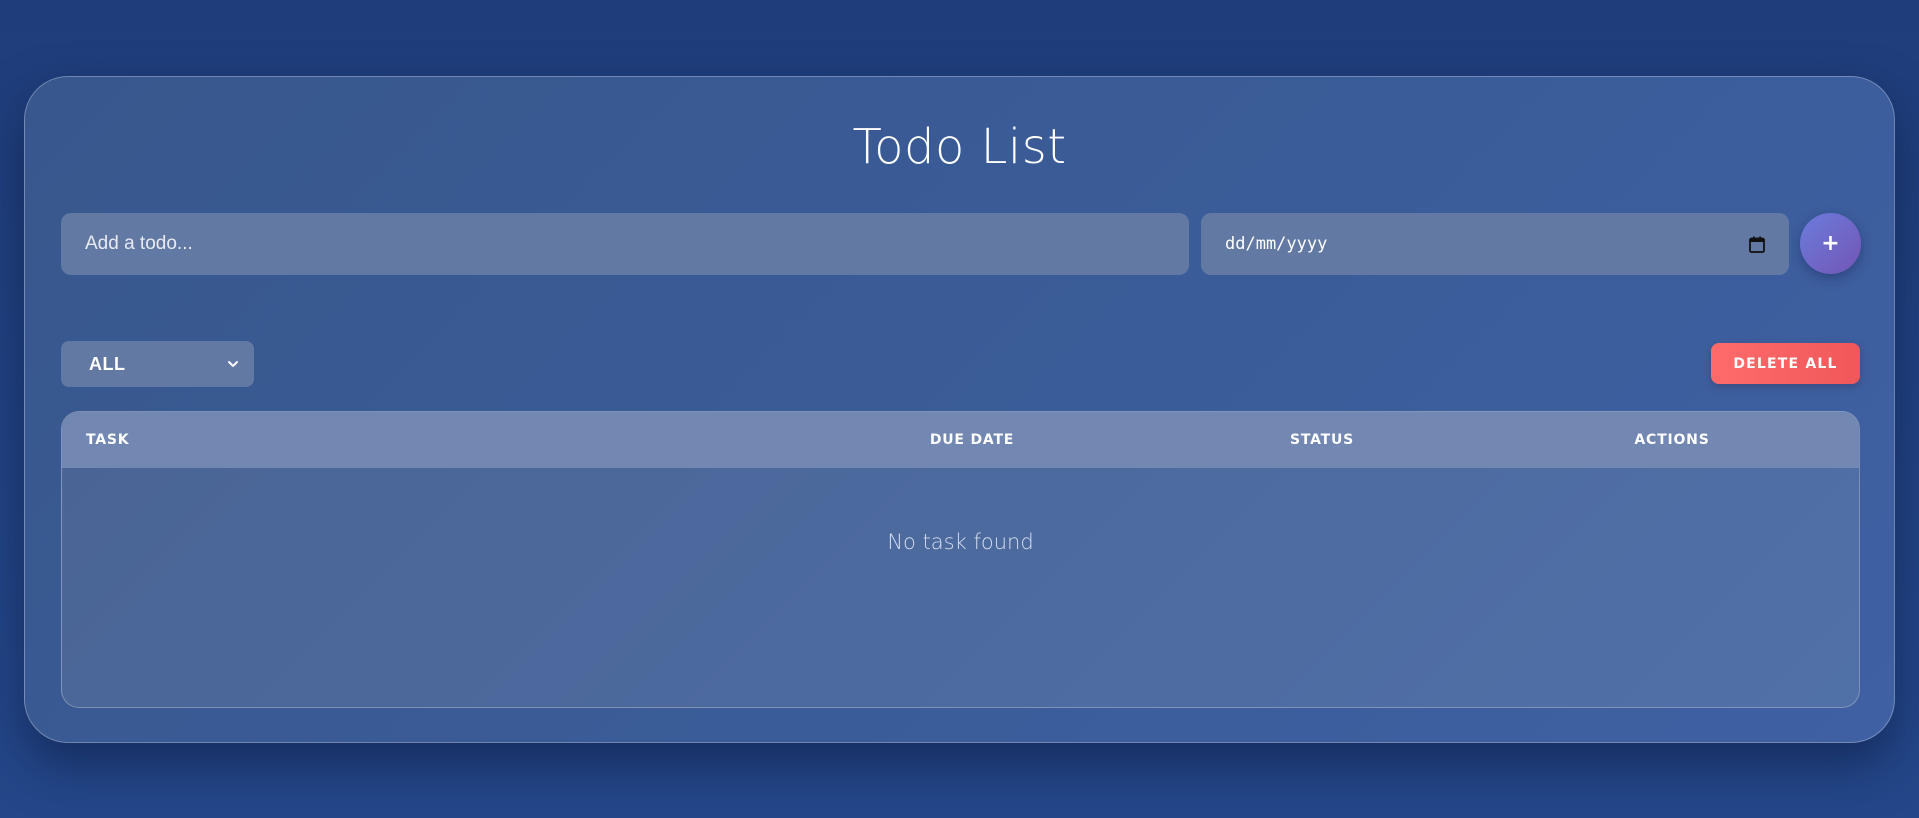 This screenshot has width=1919, height=818. I want to click on column-header-actions: ACTIONS, so click(1672, 440).